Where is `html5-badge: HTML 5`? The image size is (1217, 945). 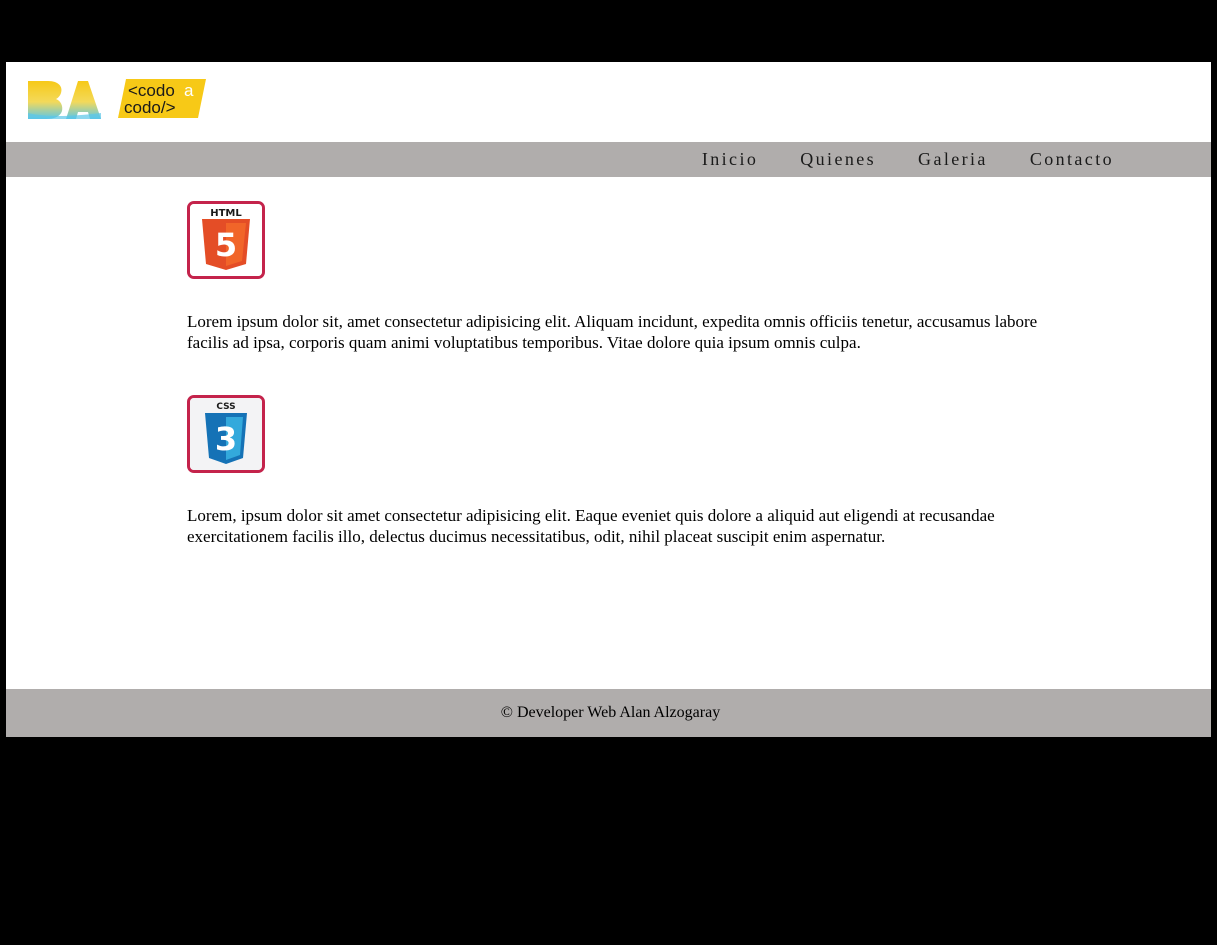
html5-badge: HTML 5 is located at coordinates (226, 240).